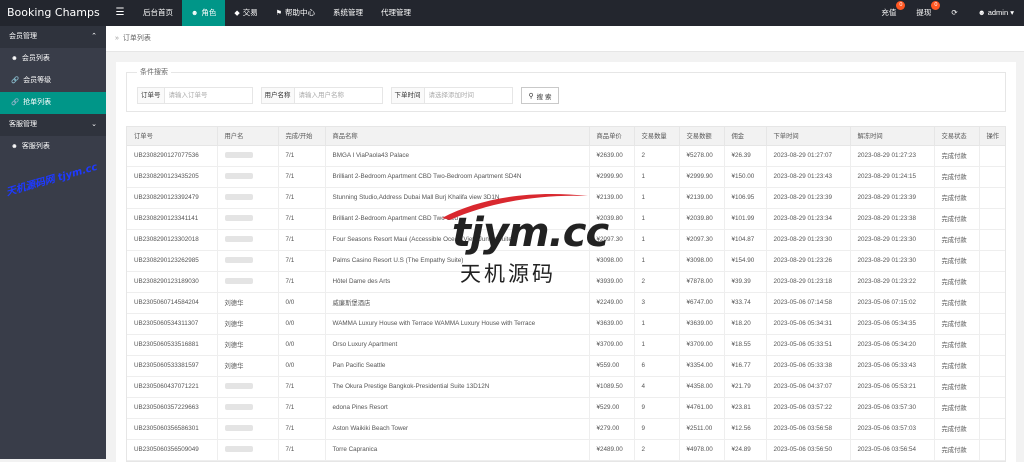 Image resolution: width=1024 pixels, height=462 pixels. I want to click on redacted-username, so click(238, 176).